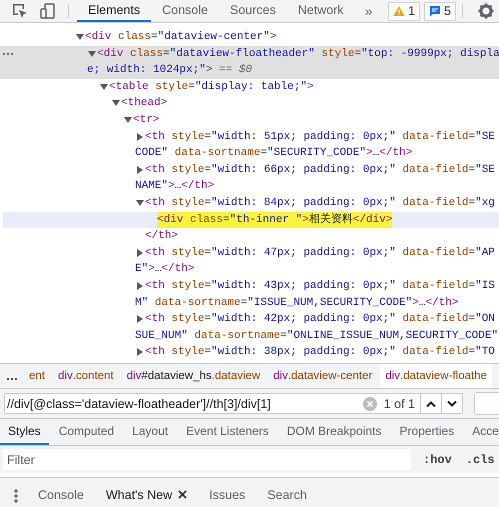 The width and height of the screenshot is (499, 507). I want to click on dom-code-line: e; width: 1024px;"> == $0, so click(170, 70).